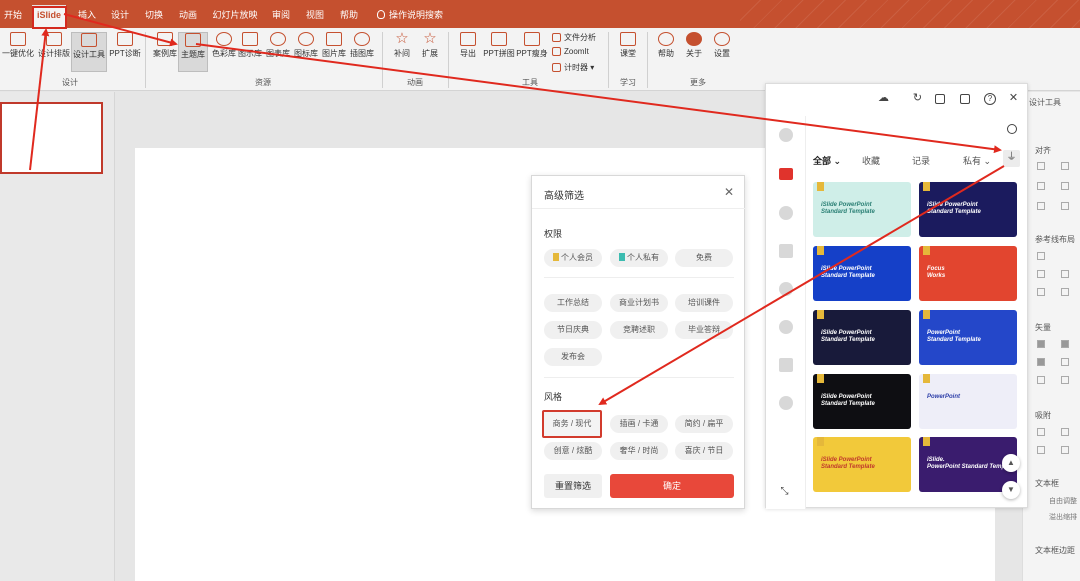 Image resolution: width=1080 pixels, height=581 pixels. Describe the element at coordinates (1011, 490) in the screenshot. I see `scroll-down-icon: ▼` at that location.